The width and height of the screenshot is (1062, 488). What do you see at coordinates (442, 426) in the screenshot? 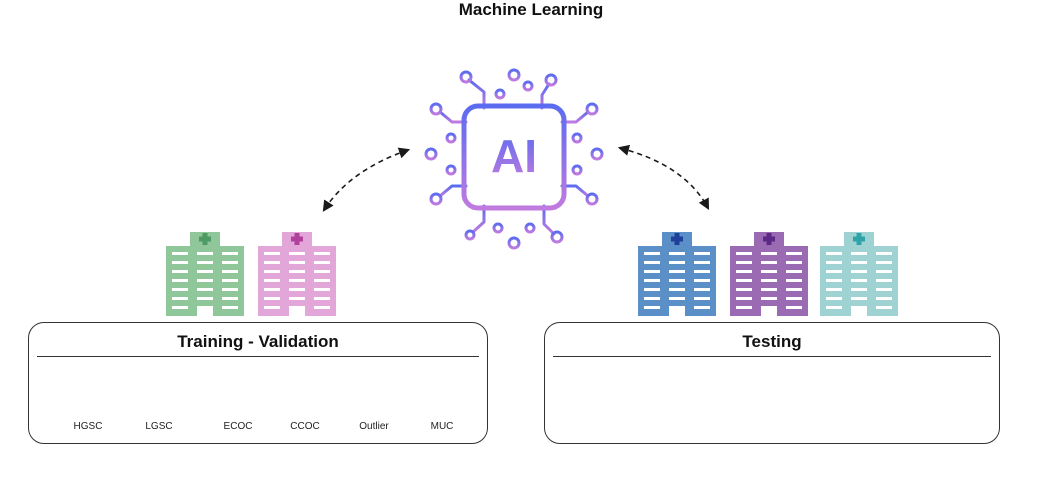
I see `slide-label: MUC` at bounding box center [442, 426].